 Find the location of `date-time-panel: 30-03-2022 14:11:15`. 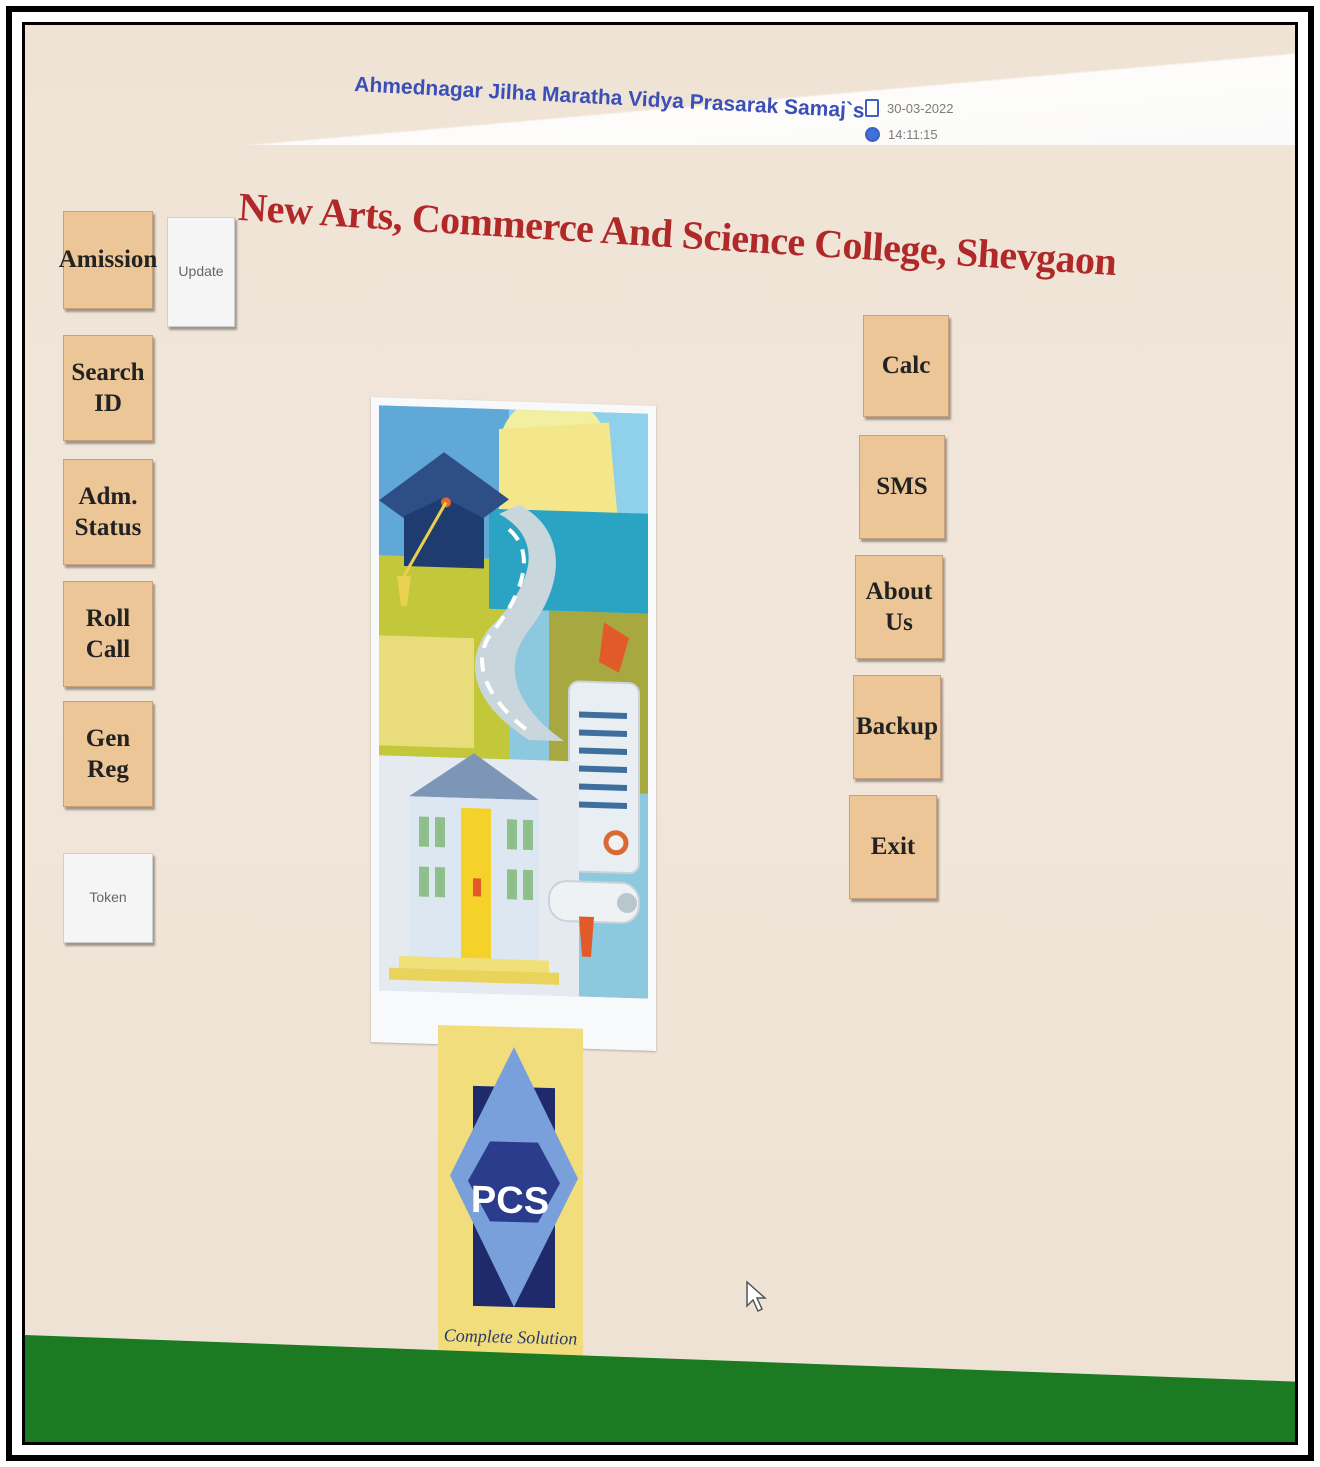

date-time-panel: 30-03-2022 14:11:15 is located at coordinates (909, 121).